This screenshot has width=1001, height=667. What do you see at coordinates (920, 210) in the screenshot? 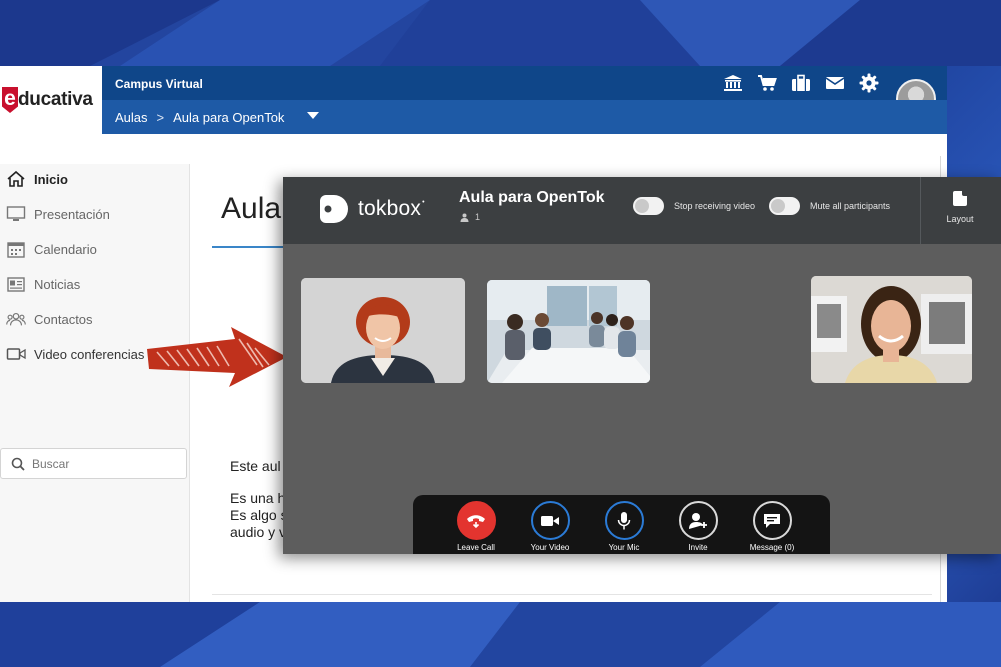
I see `header-divider` at bounding box center [920, 210].